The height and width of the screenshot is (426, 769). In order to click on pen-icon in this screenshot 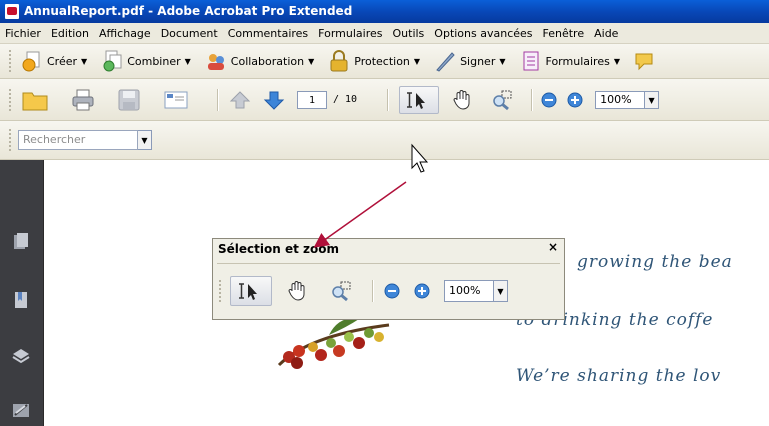, I will do `click(445, 61)`.